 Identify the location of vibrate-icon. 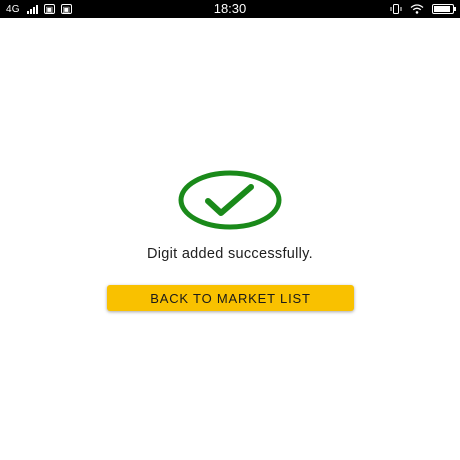
(396, 9).